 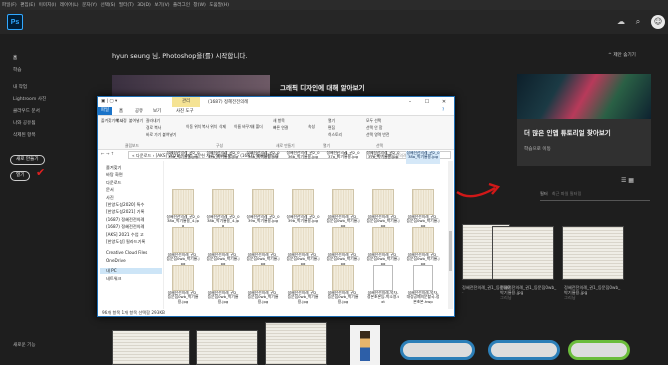 I want to click on nav-item: [한양도성2021] 기록, so click(x=125, y=212).